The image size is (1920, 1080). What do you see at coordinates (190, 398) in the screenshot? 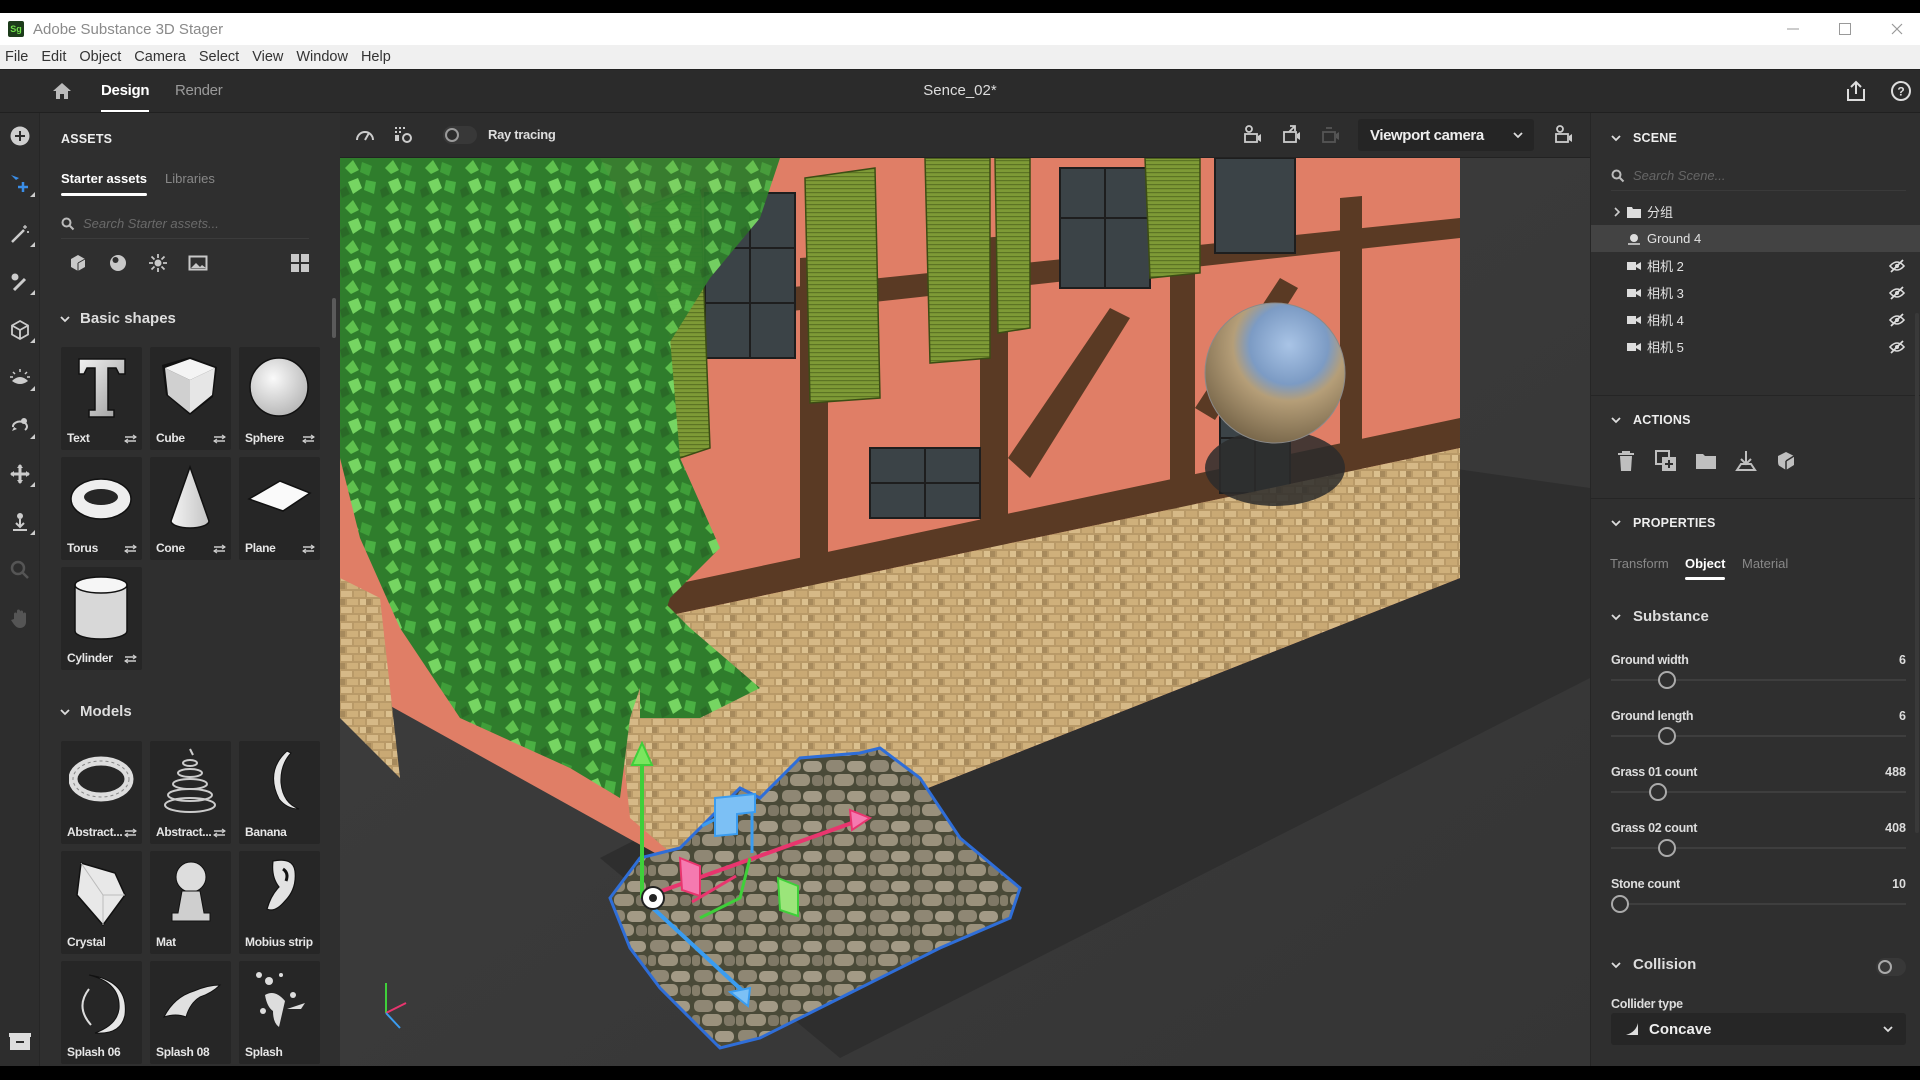
I see `asset-tile-cube: Cube` at bounding box center [190, 398].